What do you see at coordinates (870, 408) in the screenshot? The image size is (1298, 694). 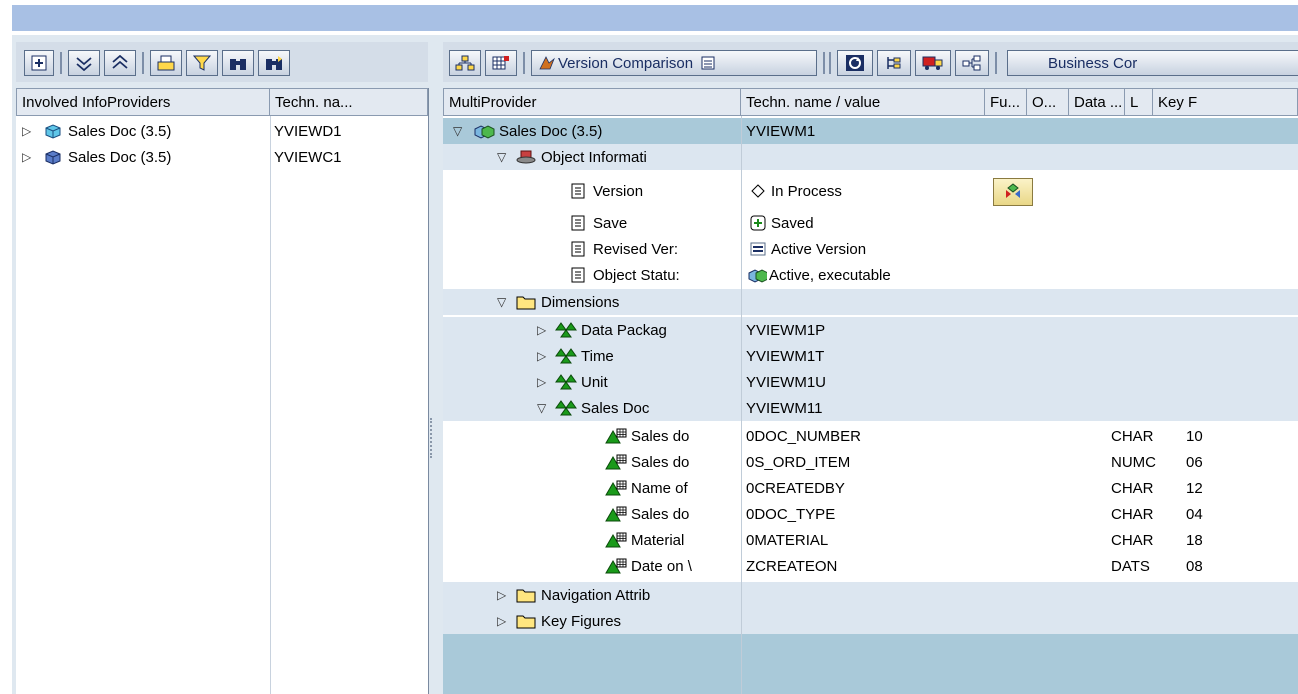 I see `tree-row-dimension: ▽ Sales Doc YVIEWM11` at bounding box center [870, 408].